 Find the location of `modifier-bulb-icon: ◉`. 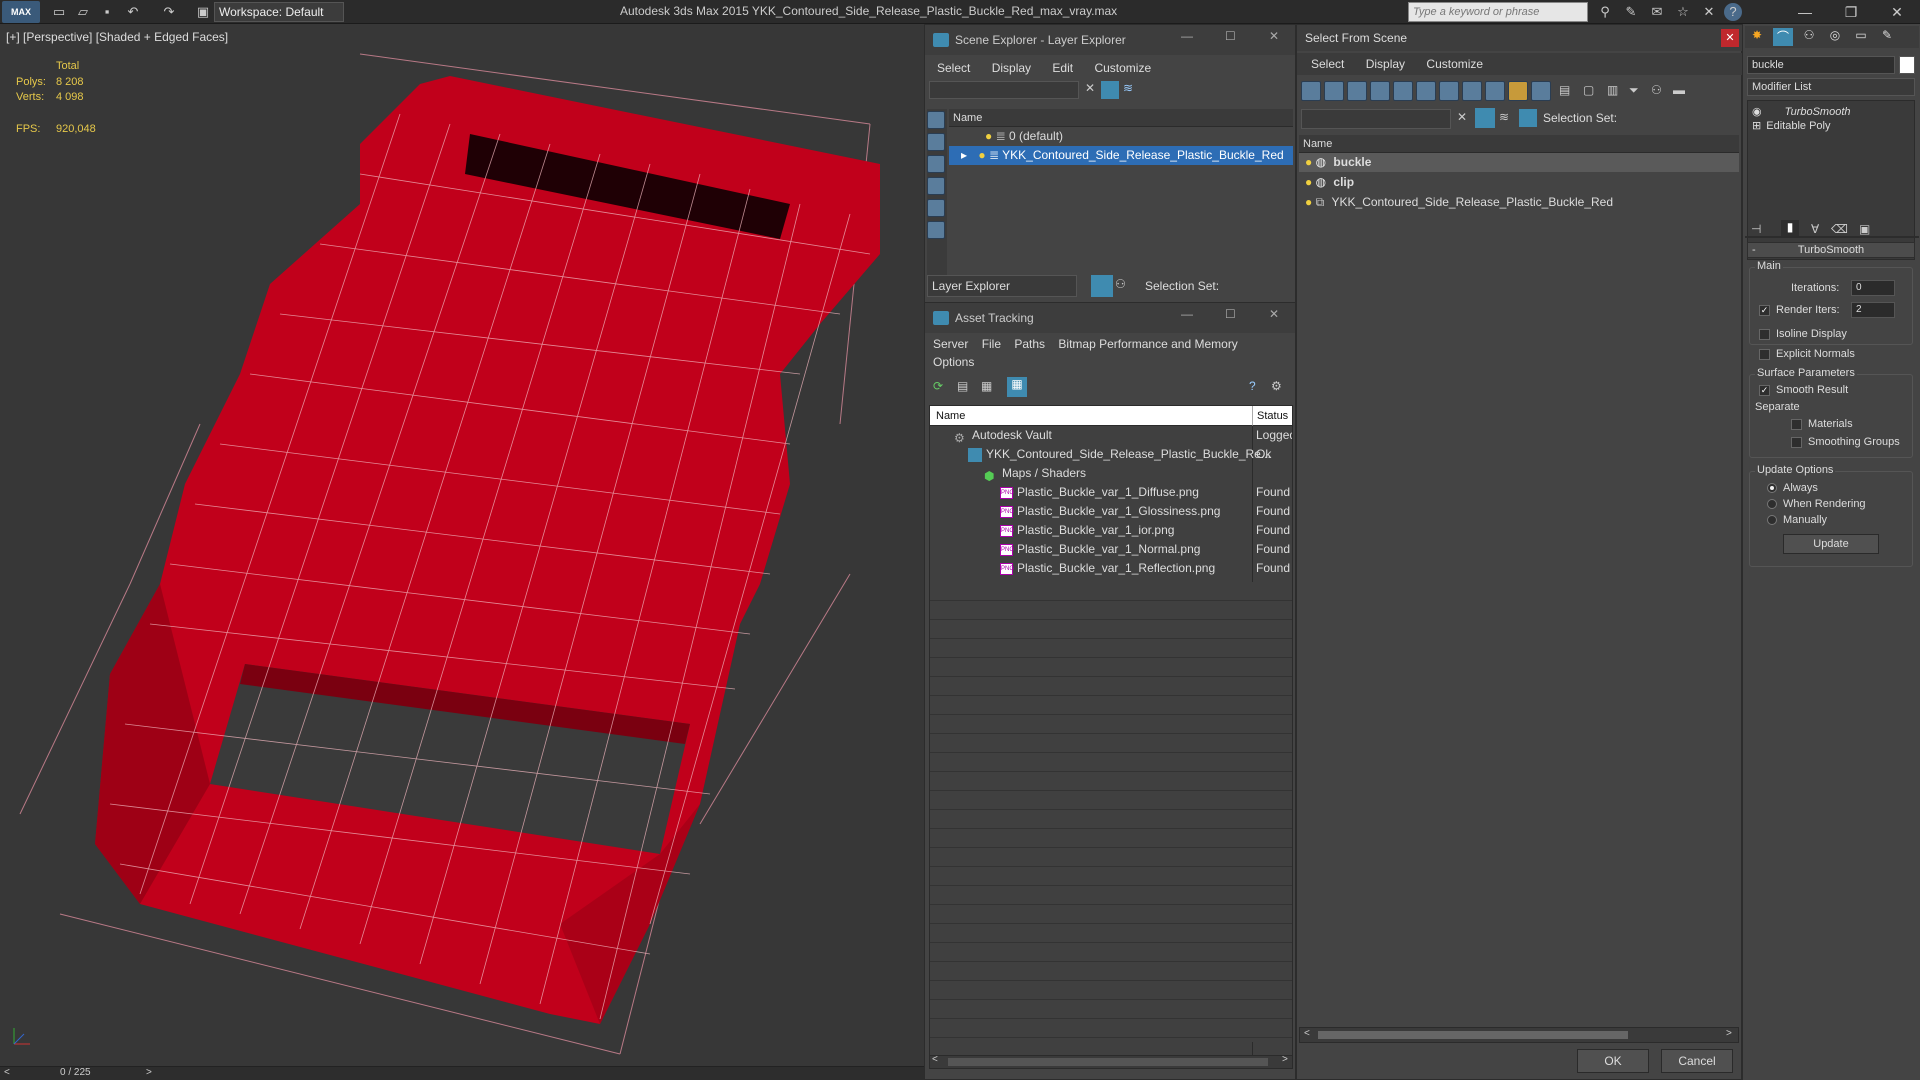

modifier-bulb-icon: ◉ is located at coordinates (1757, 112).